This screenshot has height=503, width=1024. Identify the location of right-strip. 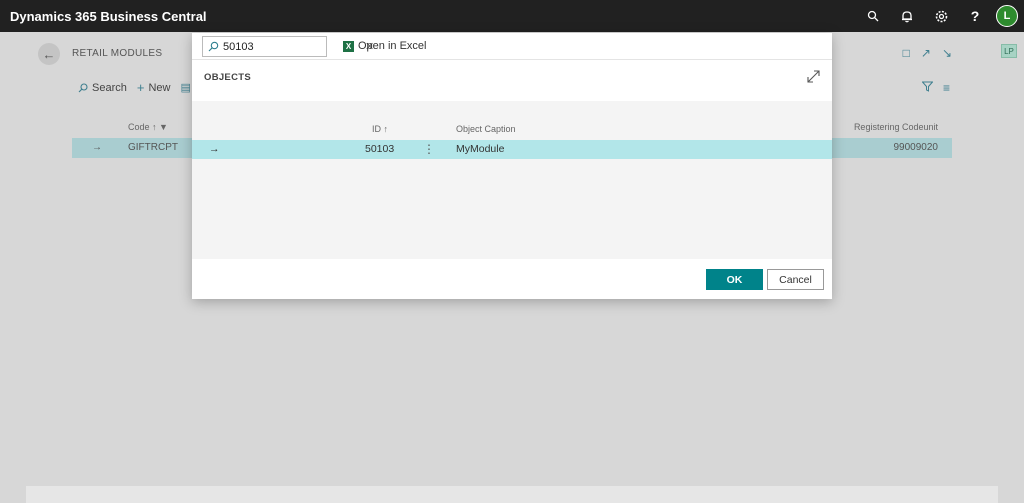
(1011, 267).